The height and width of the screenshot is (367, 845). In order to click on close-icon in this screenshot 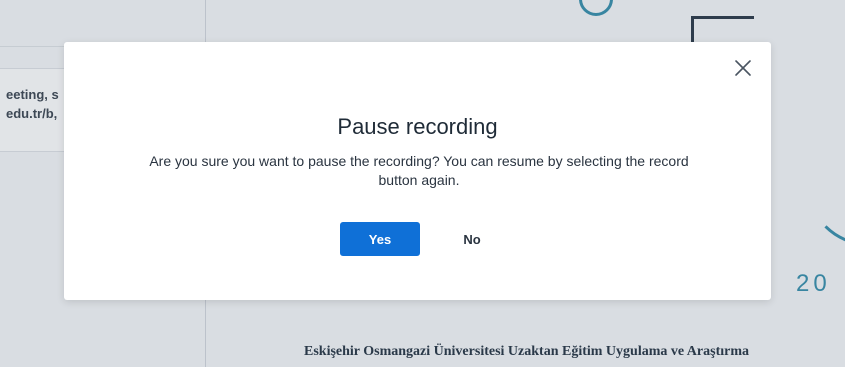, I will do `click(743, 68)`.